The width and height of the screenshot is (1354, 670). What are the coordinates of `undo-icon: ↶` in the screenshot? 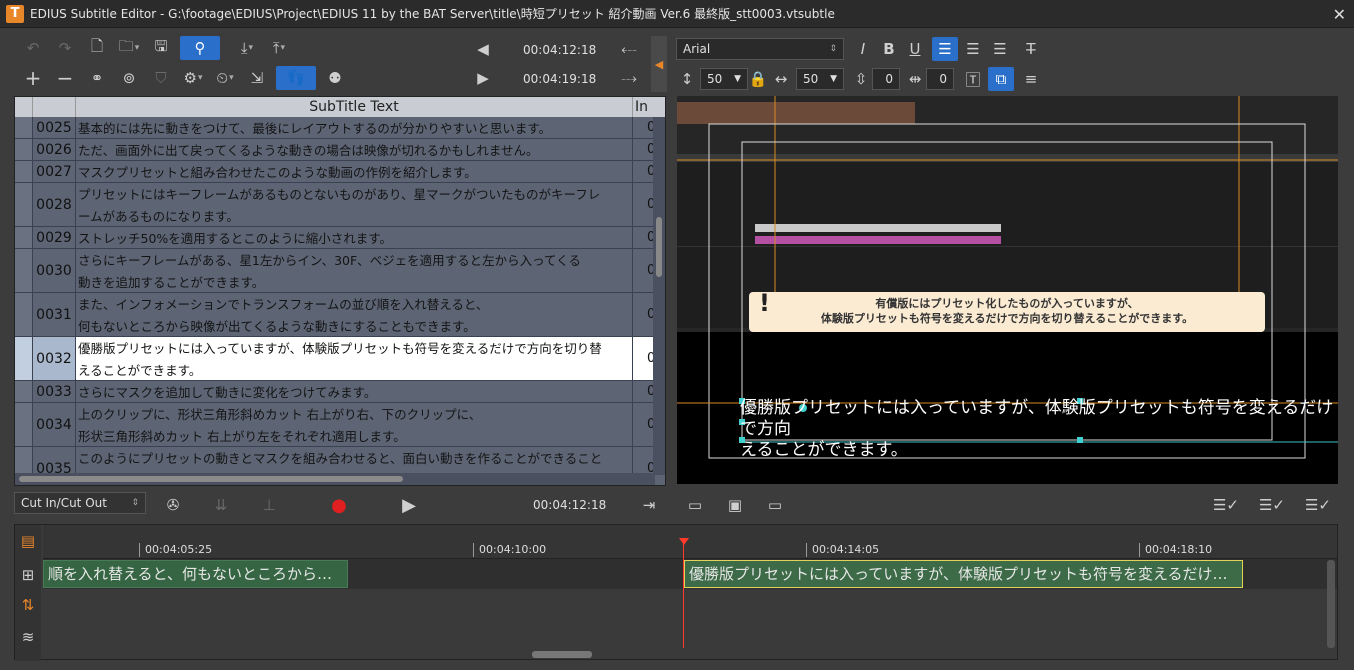 It's located at (33, 48).